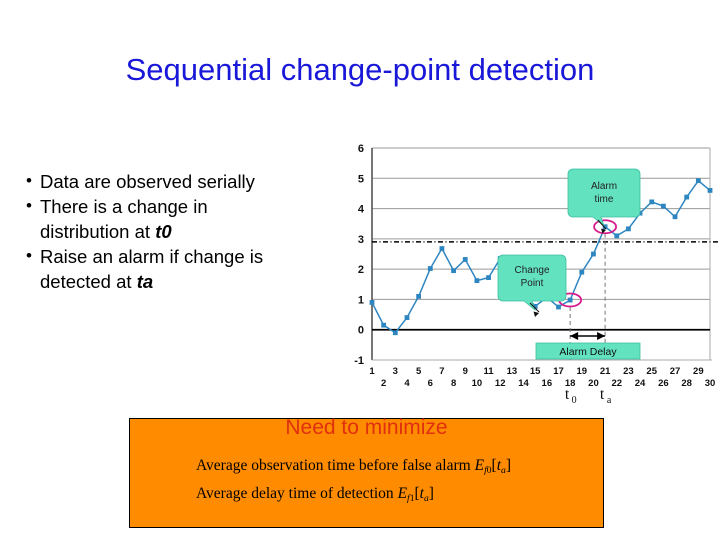 Image resolution: width=720 pixels, height=540 pixels. I want to click on change-point-callout-label-2: Point, so click(532, 283).